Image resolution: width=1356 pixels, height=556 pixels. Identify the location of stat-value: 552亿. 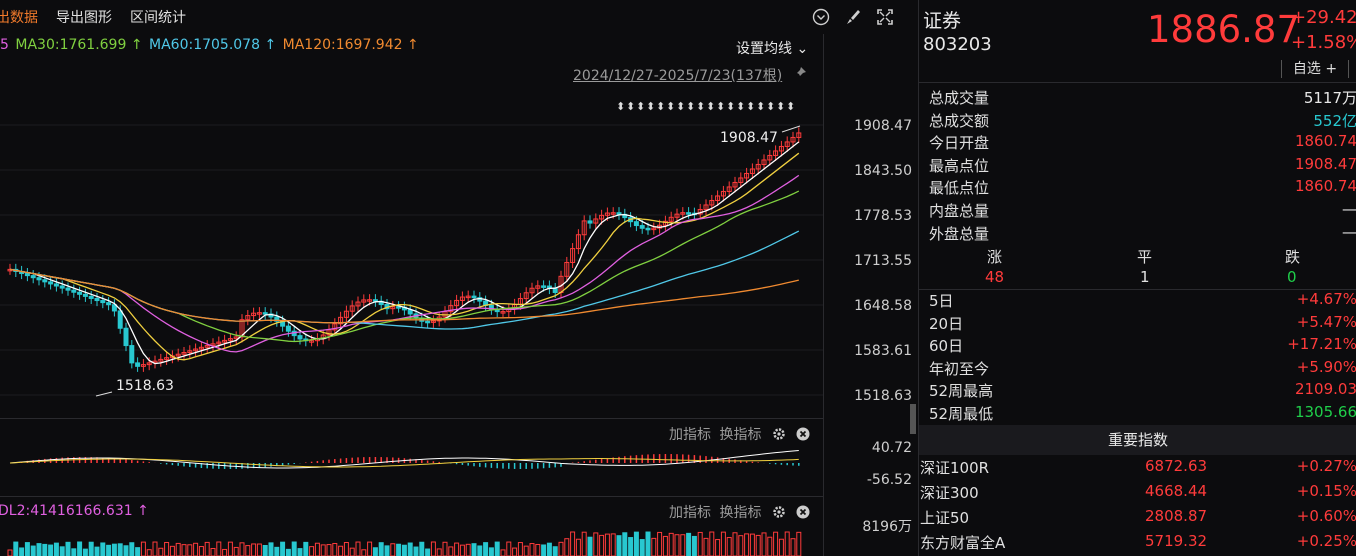
(1334, 120).